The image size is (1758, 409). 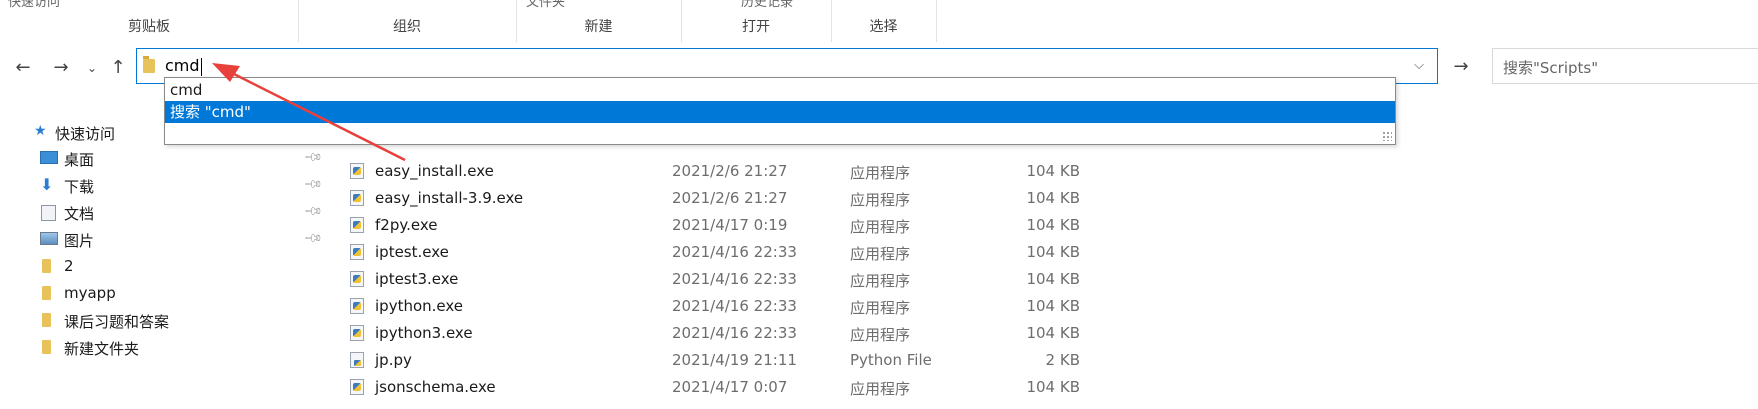 What do you see at coordinates (92, 68) in the screenshot?
I see `recent-locations-chevron-icon: ⌄` at bounding box center [92, 68].